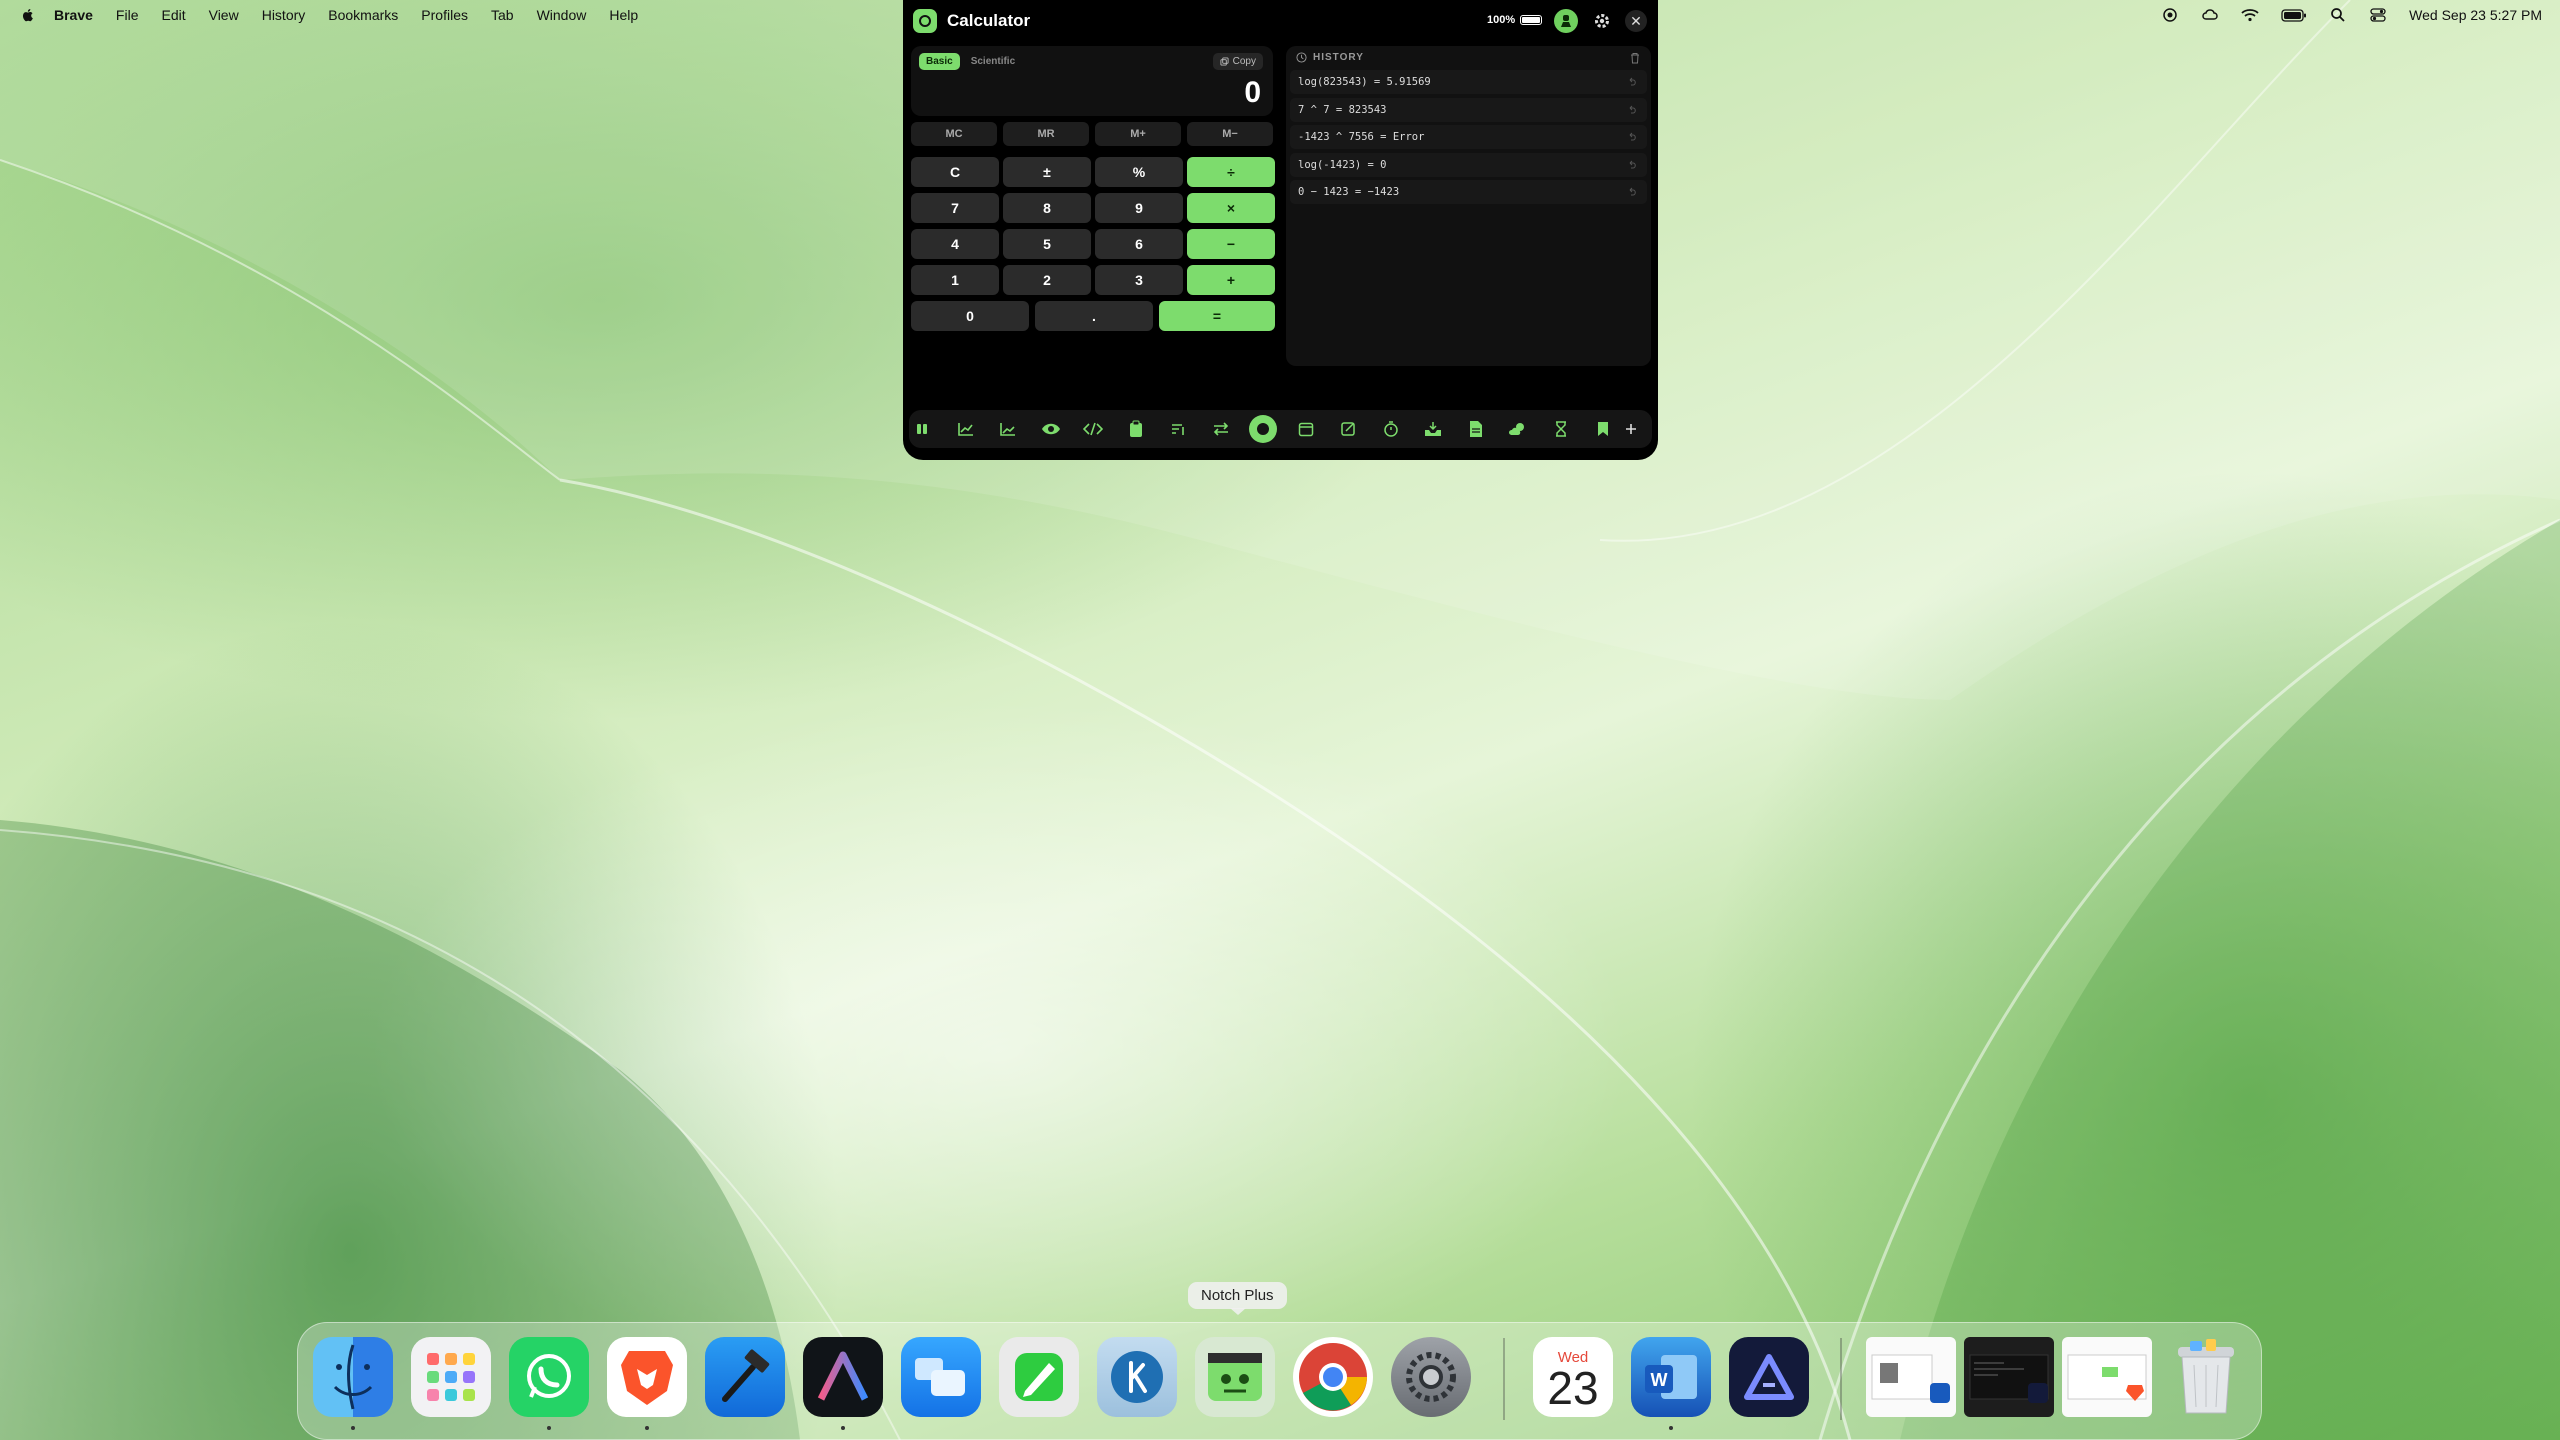  Describe the element at coordinates (1224, 61) in the screenshot. I see `copy-icon` at that location.